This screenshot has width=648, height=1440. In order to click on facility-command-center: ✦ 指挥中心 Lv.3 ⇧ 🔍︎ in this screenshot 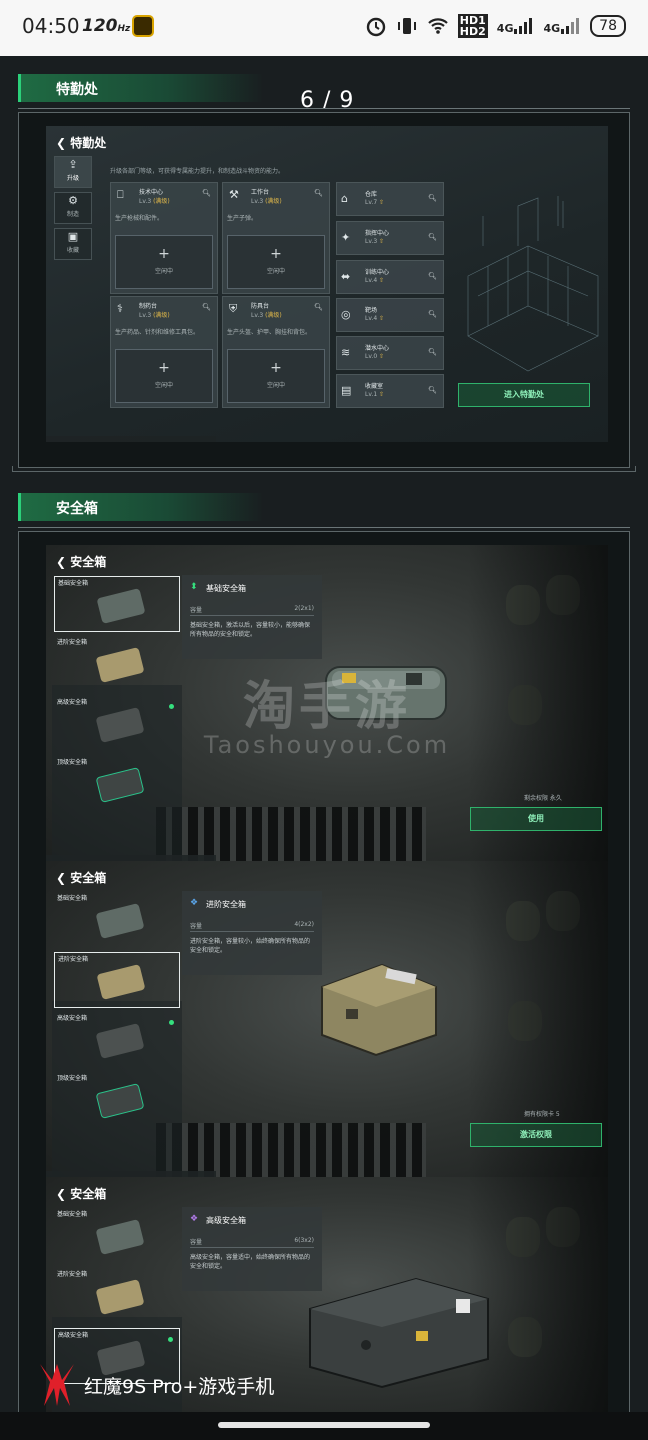, I will do `click(390, 238)`.